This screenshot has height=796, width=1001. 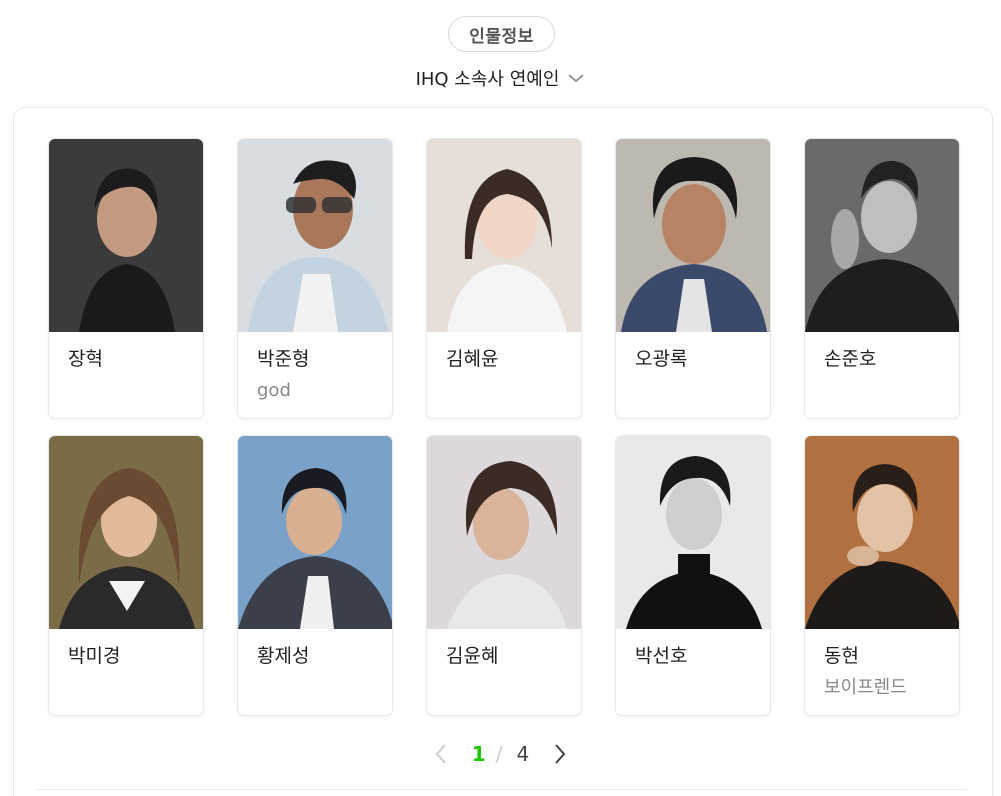 What do you see at coordinates (478, 754) in the screenshot?
I see `current-page: 1` at bounding box center [478, 754].